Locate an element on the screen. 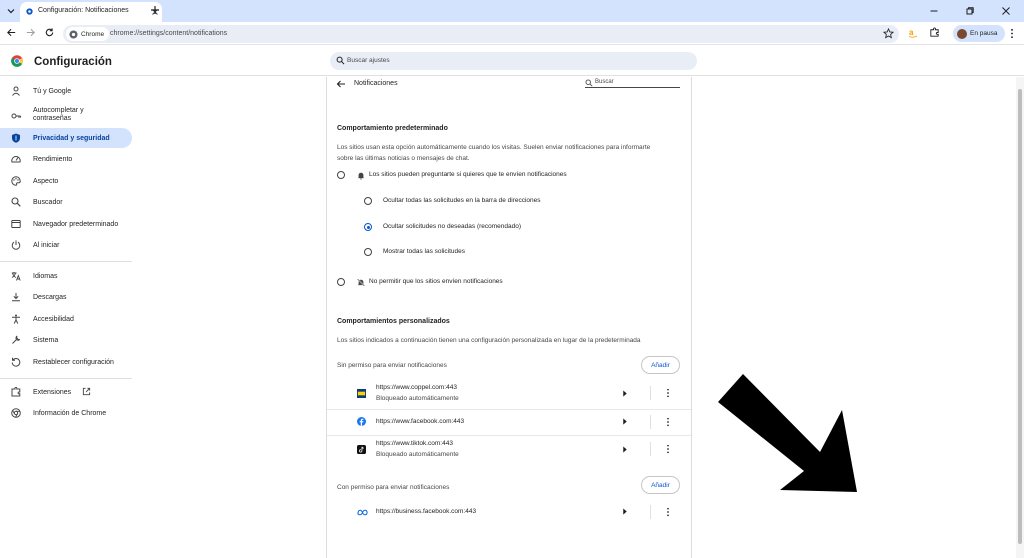 Image resolution: width=1024 pixels, height=558 pixels. sidebar-item-label: Privacidad y seguridad is located at coordinates (71, 138).